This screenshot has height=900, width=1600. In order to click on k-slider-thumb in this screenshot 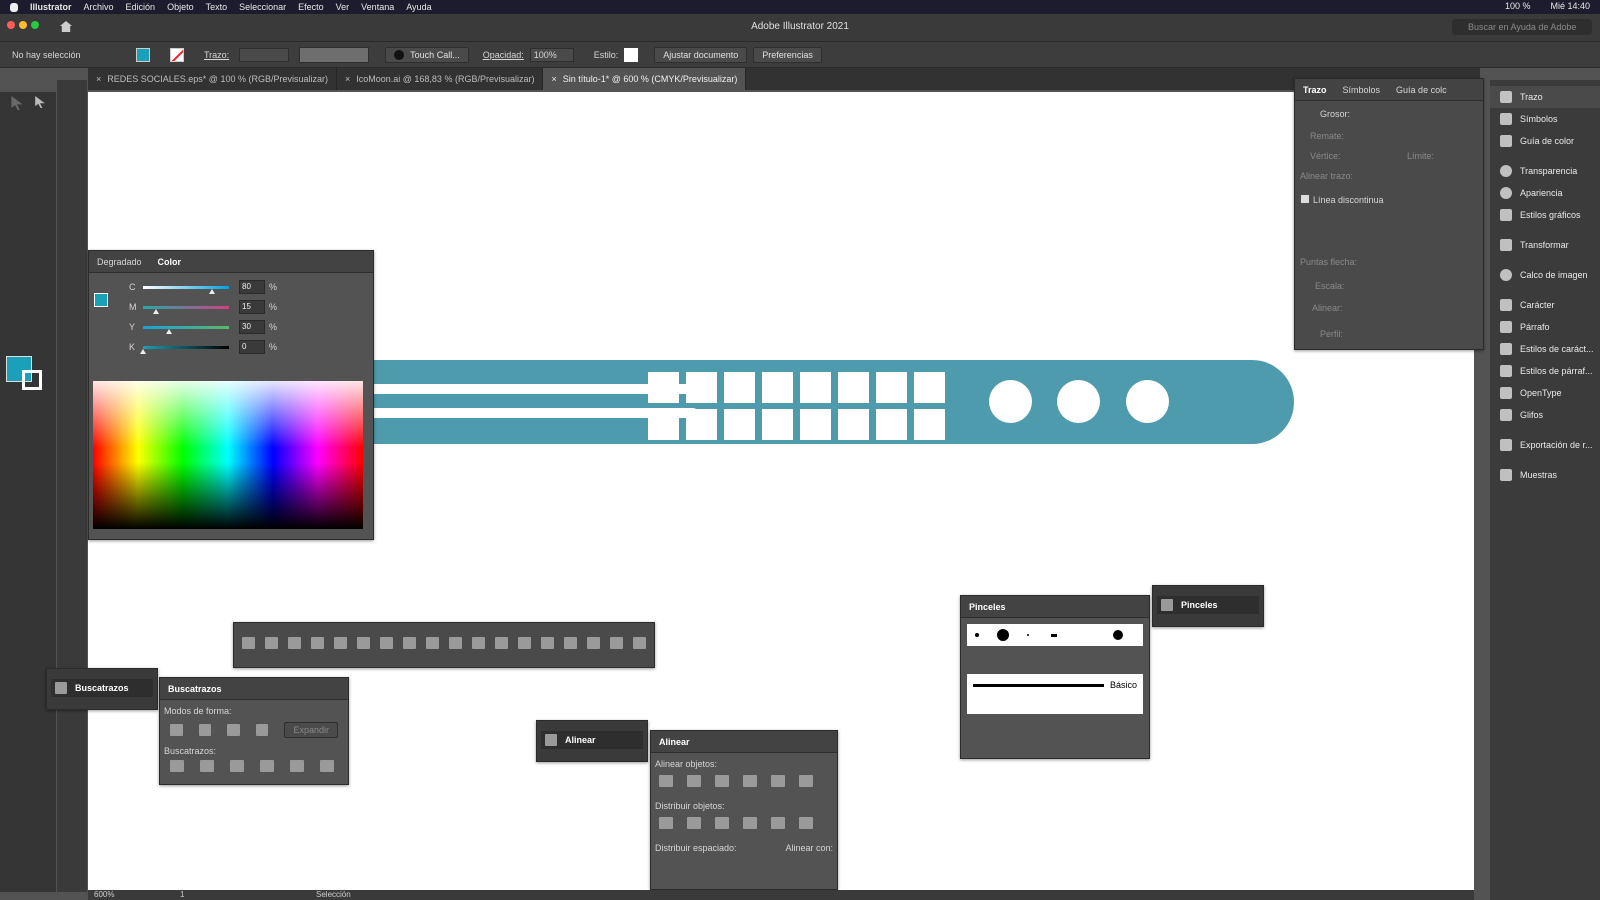, I will do `click(143, 351)`.